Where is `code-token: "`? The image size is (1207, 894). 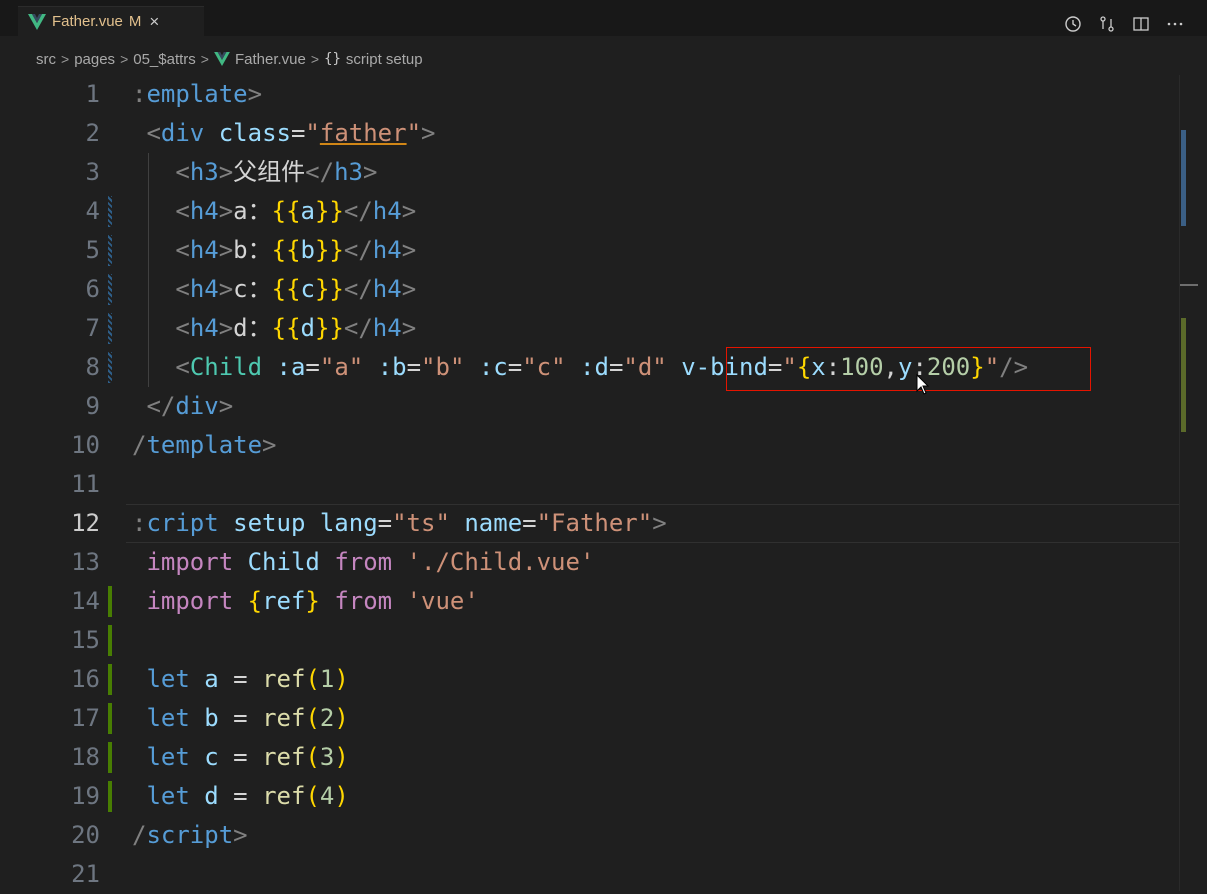
code-token: " is located at coordinates (312, 133).